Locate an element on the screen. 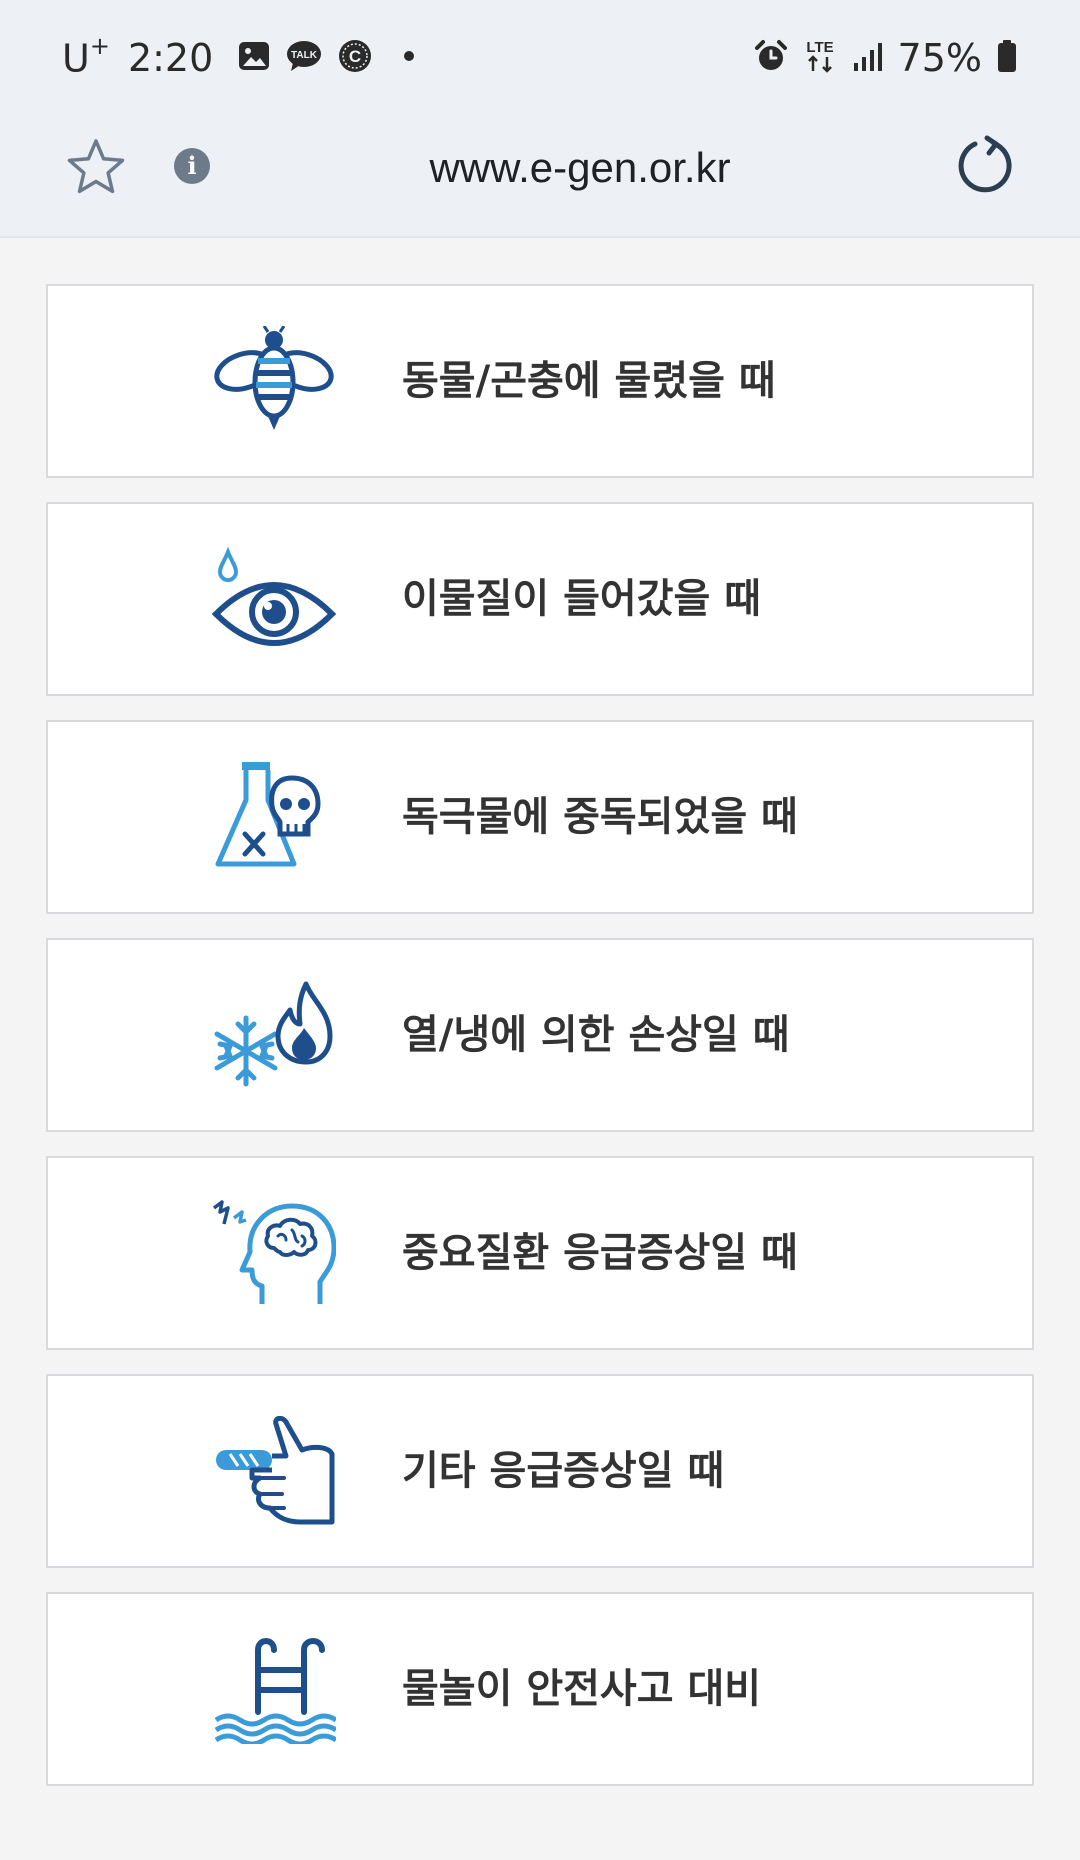 This screenshot has width=1080, height=1860. battery-icon is located at coordinates (1007, 58).